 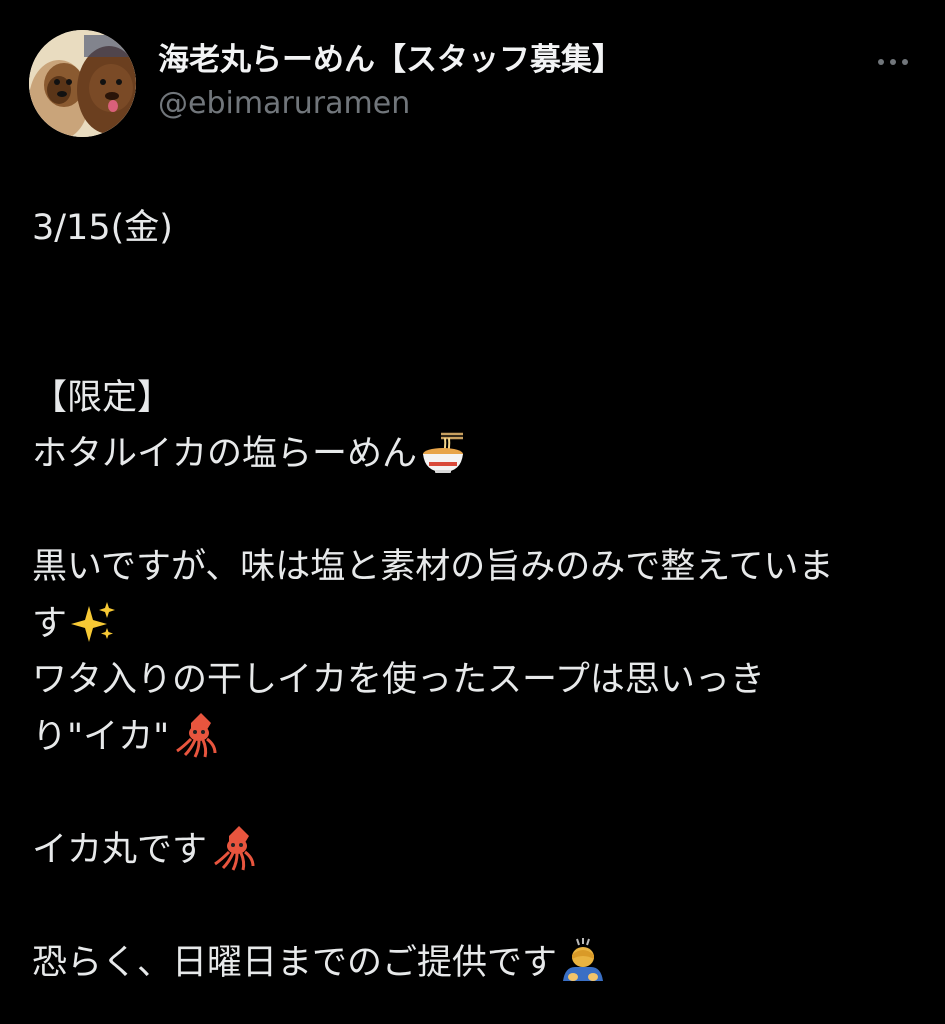 I want to click on ramen-bowl-icon, so click(x=443, y=452).